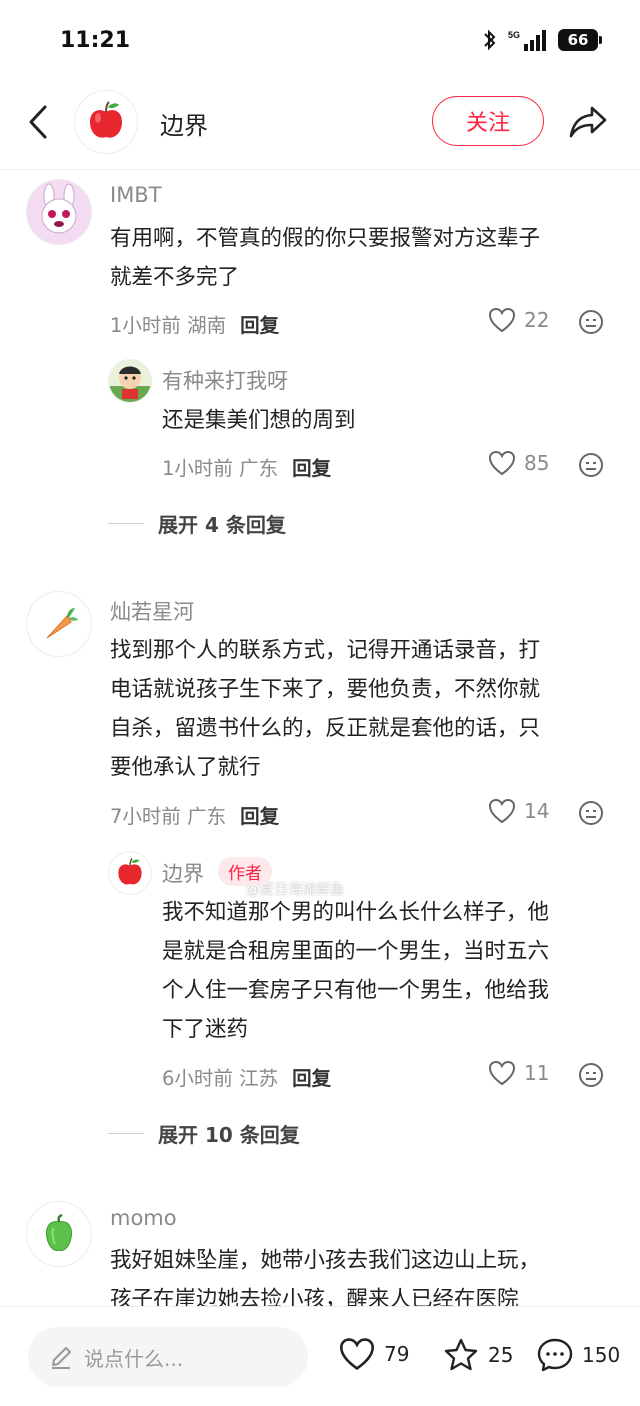 The height and width of the screenshot is (1406, 640). I want to click on share-button, so click(588, 122).